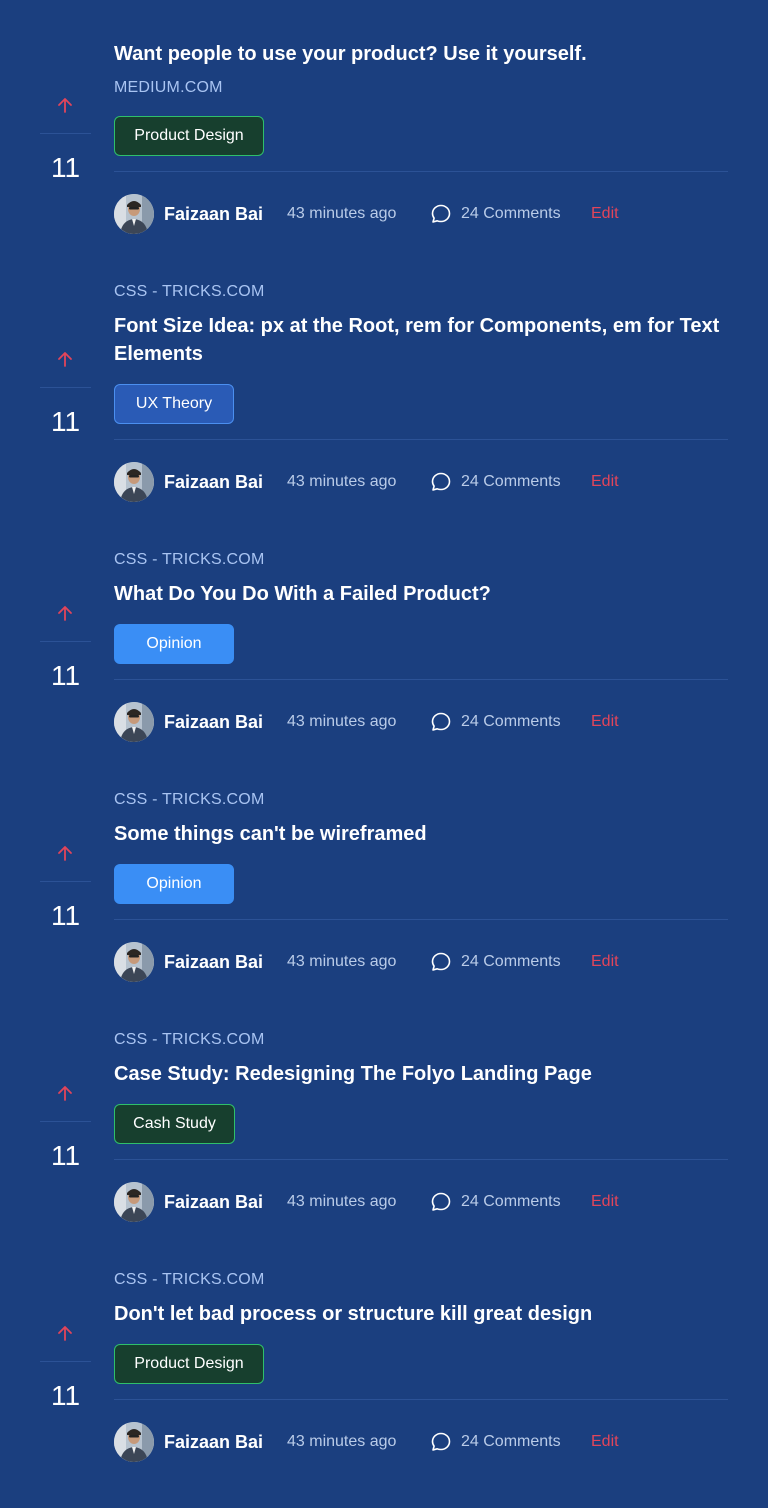  I want to click on post-title: Some things can't be wireframed, so click(421, 834).